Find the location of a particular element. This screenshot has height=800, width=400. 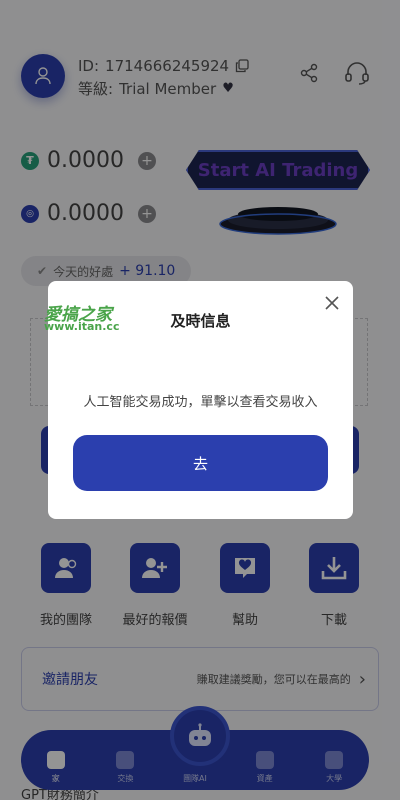

go-button-label: 去 is located at coordinates (200, 463).